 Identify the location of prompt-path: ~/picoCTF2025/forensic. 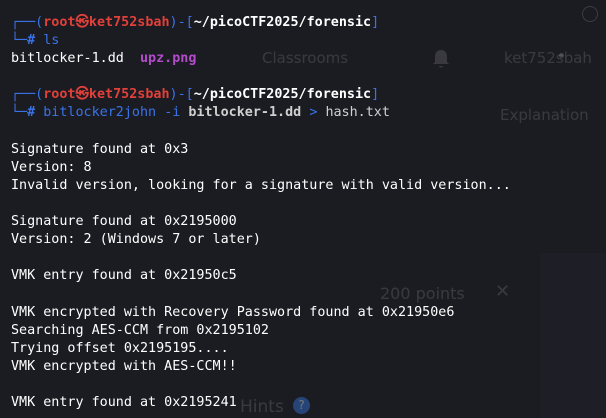
(282, 22).